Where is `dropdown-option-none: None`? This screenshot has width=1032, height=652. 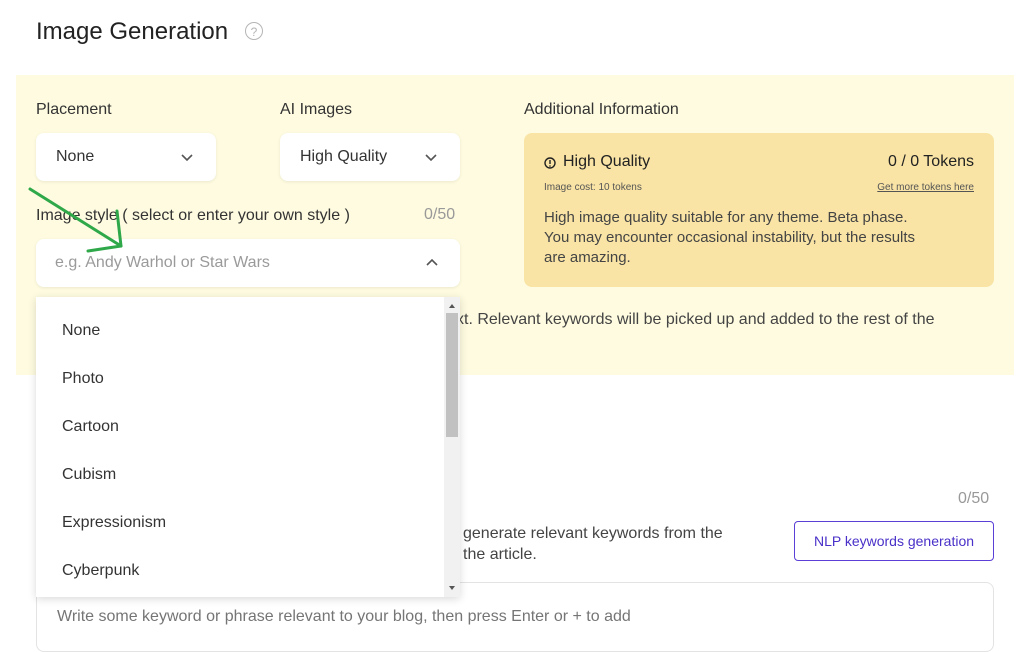 dropdown-option-none: None is located at coordinates (81, 331).